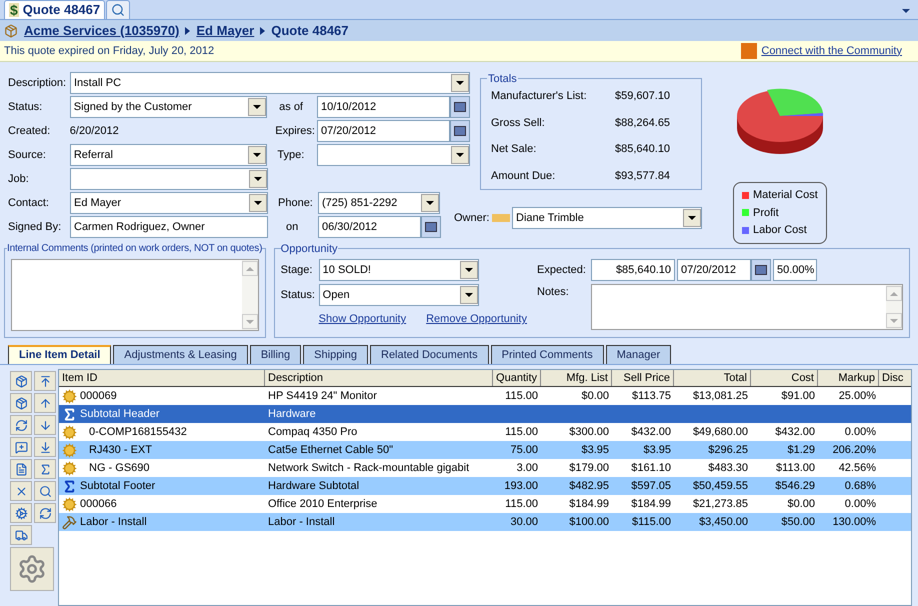  What do you see at coordinates (848, 378) in the screenshot?
I see `column-header: Markup` at bounding box center [848, 378].